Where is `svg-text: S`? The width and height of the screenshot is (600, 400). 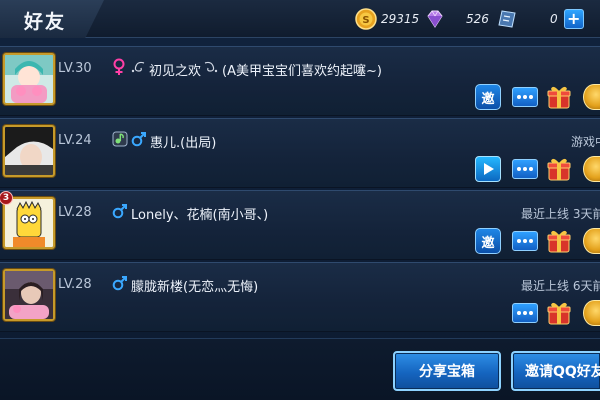
svg-text: S is located at coordinates (365, 20).